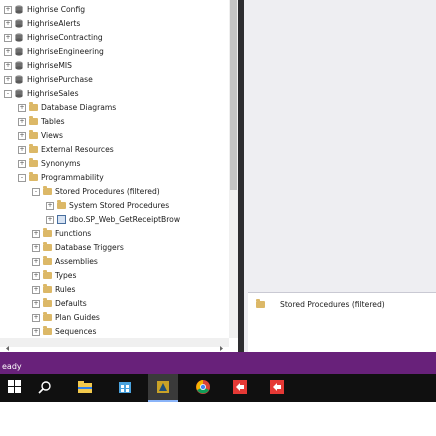 This screenshot has height=436, width=436. Describe the element at coordinates (76, 331) in the screenshot. I see `tree-node-label: Sequences` at that location.